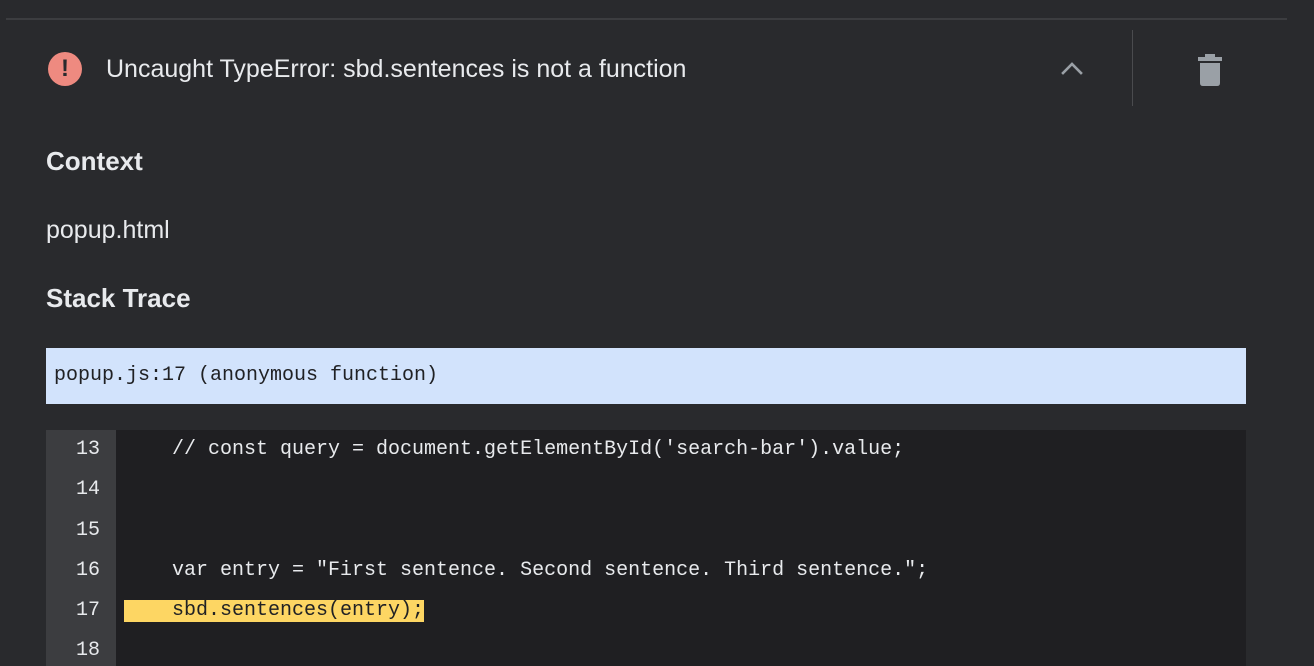 The width and height of the screenshot is (1314, 666). Describe the element at coordinates (87, 650) in the screenshot. I see `line-number: 18` at that location.